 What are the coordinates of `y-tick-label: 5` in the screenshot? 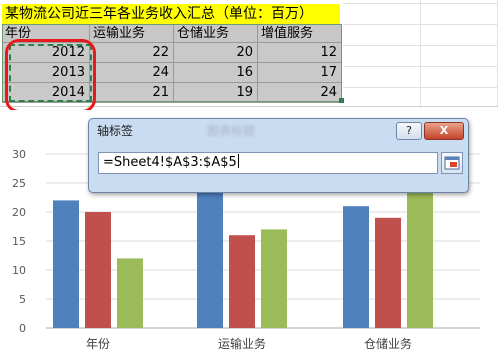 It's located at (22, 299).